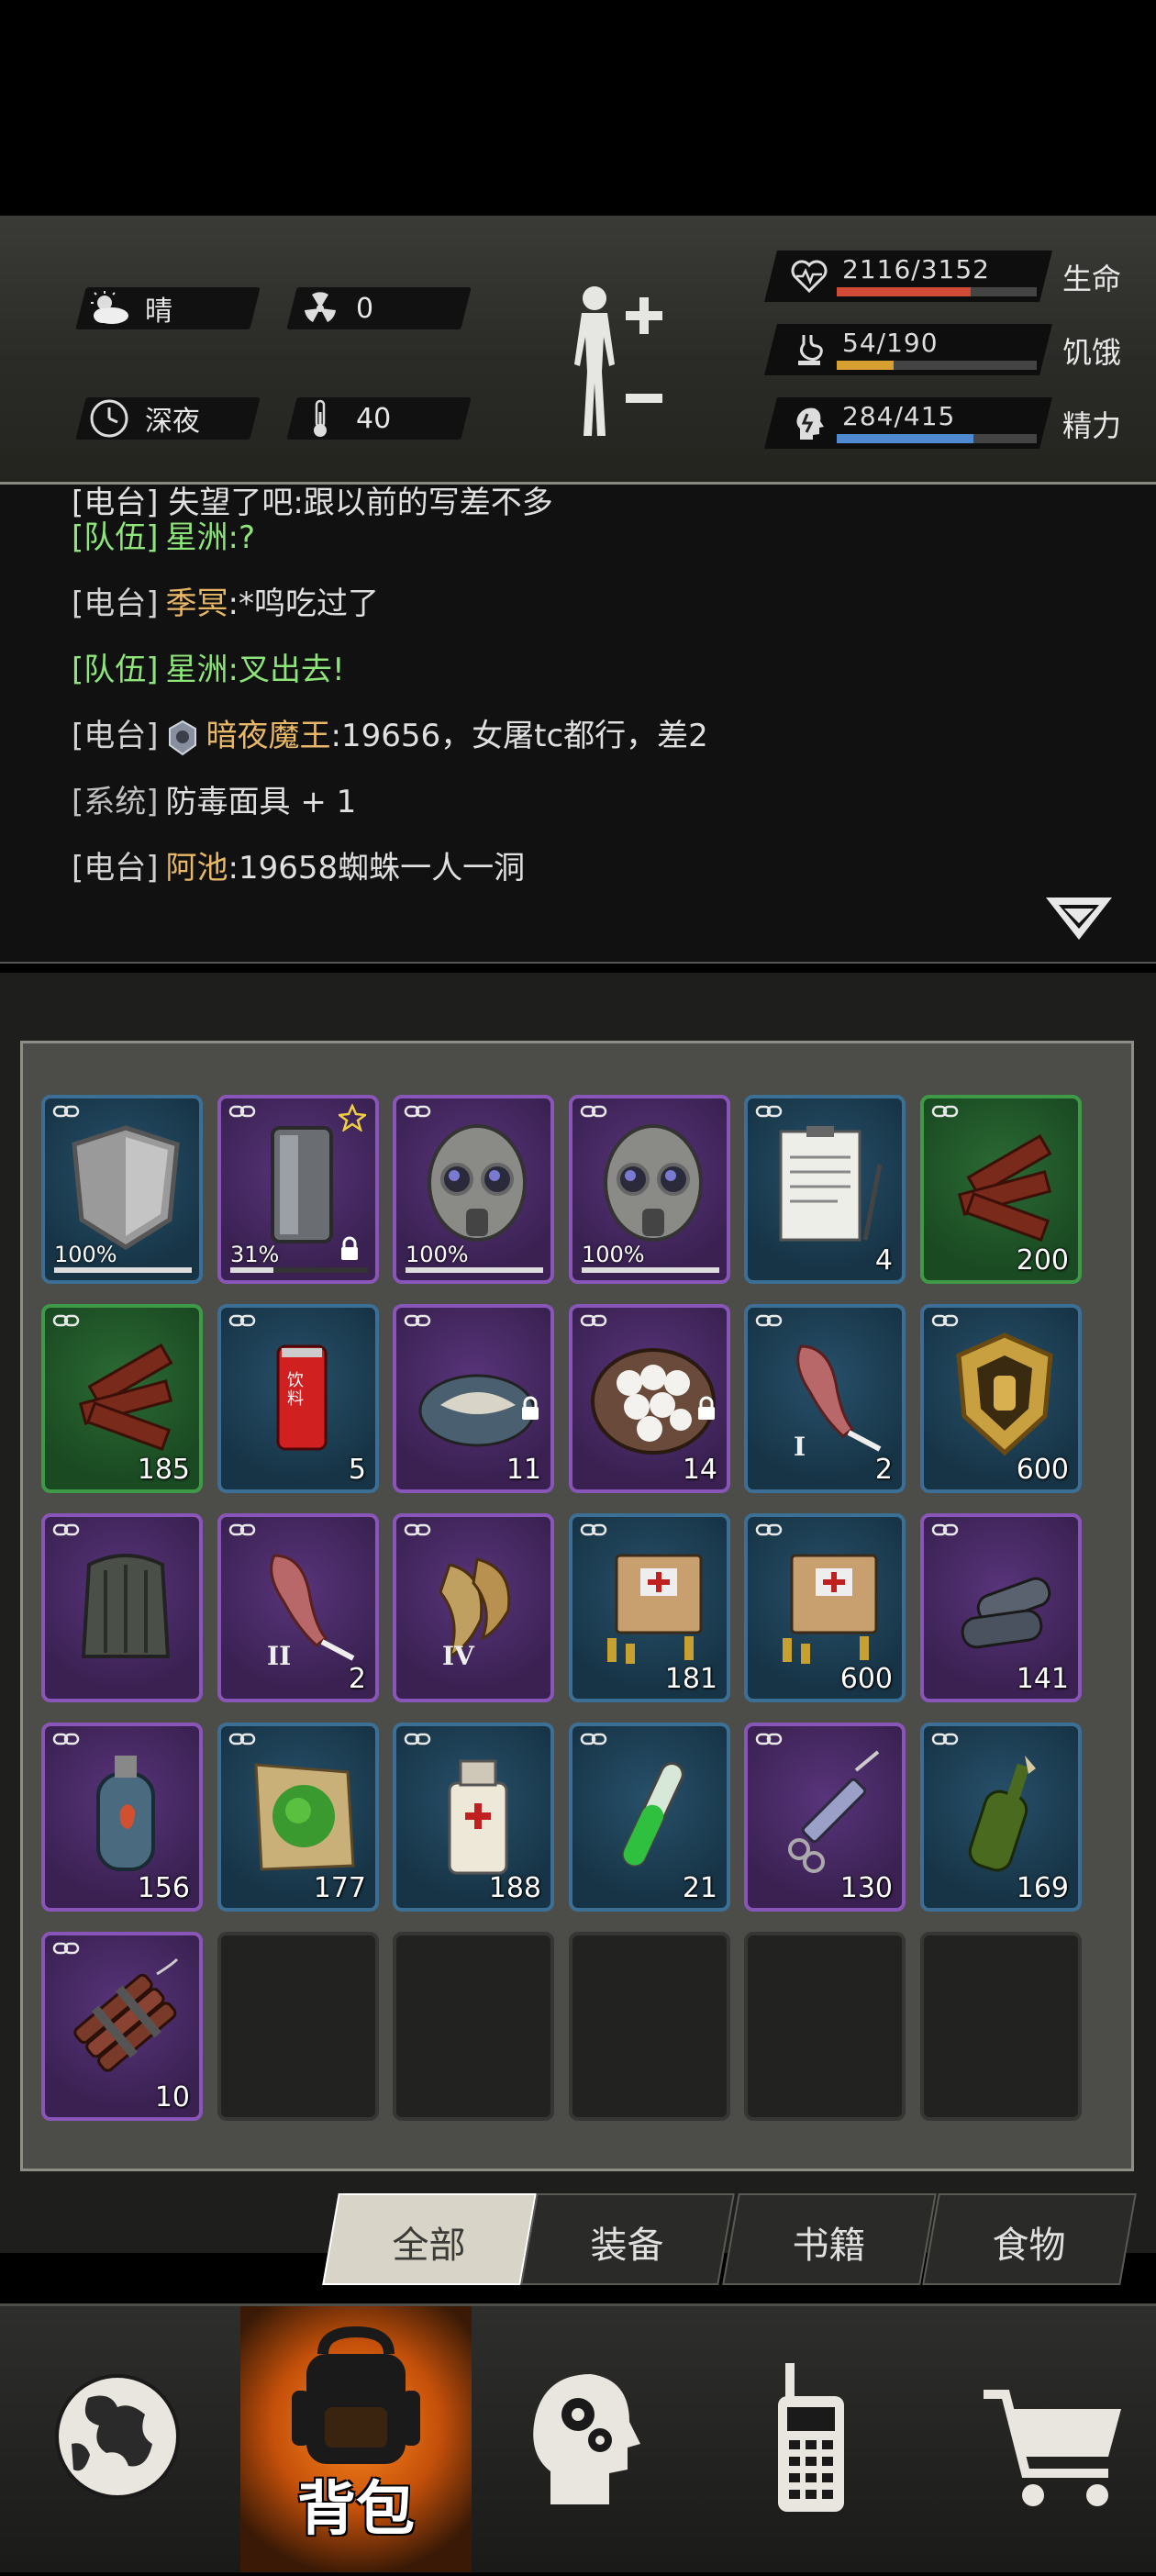 The width and height of the screenshot is (1156, 2576). What do you see at coordinates (339, 1888) in the screenshot?
I see `item-count: 177` at bounding box center [339, 1888].